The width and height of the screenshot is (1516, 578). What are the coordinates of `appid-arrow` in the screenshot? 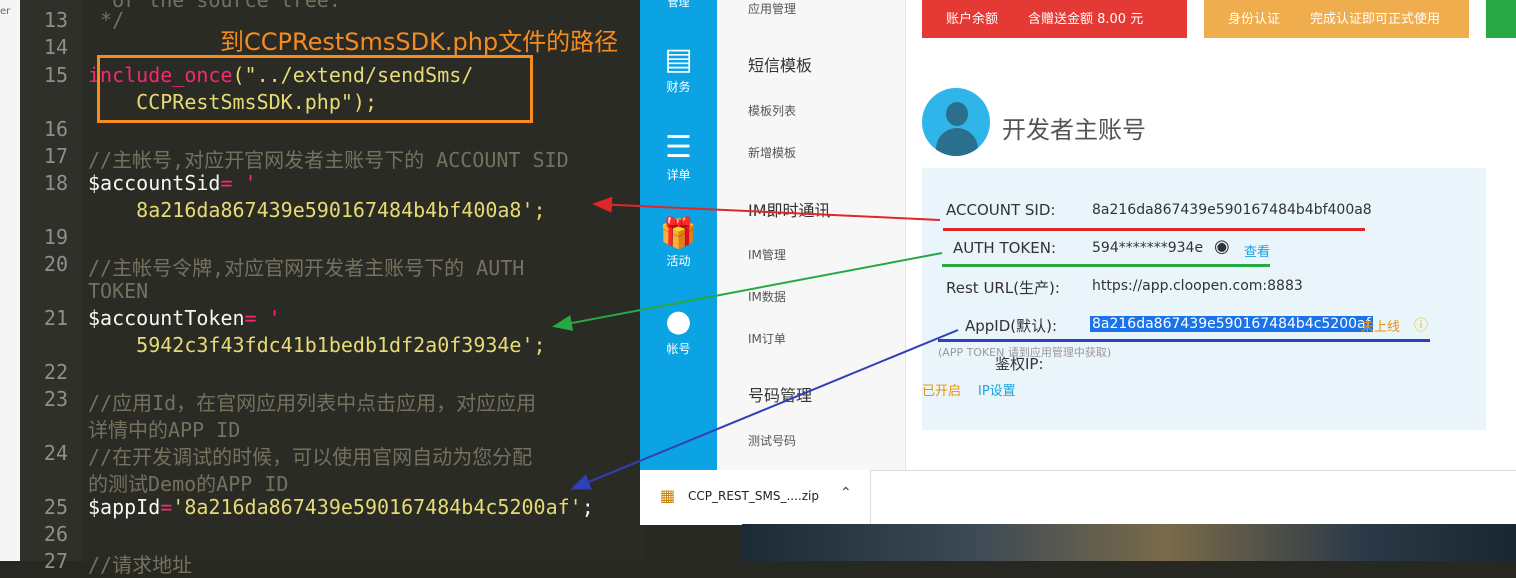 It's located at (764, 409).